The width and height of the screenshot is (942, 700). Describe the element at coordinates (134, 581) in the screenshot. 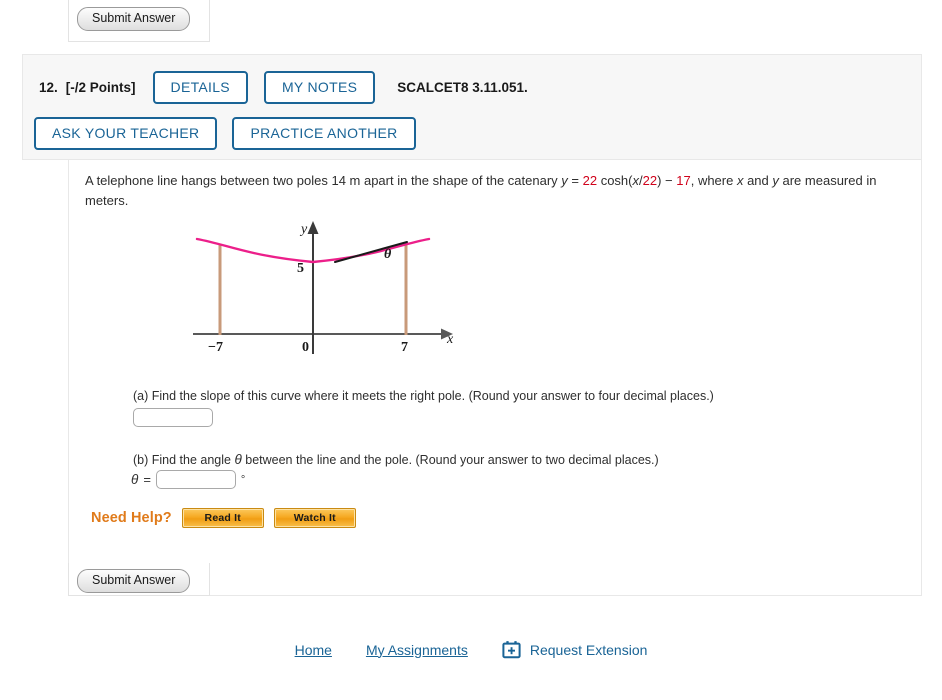

I see `submit-answer-button: Submit Answer` at that location.